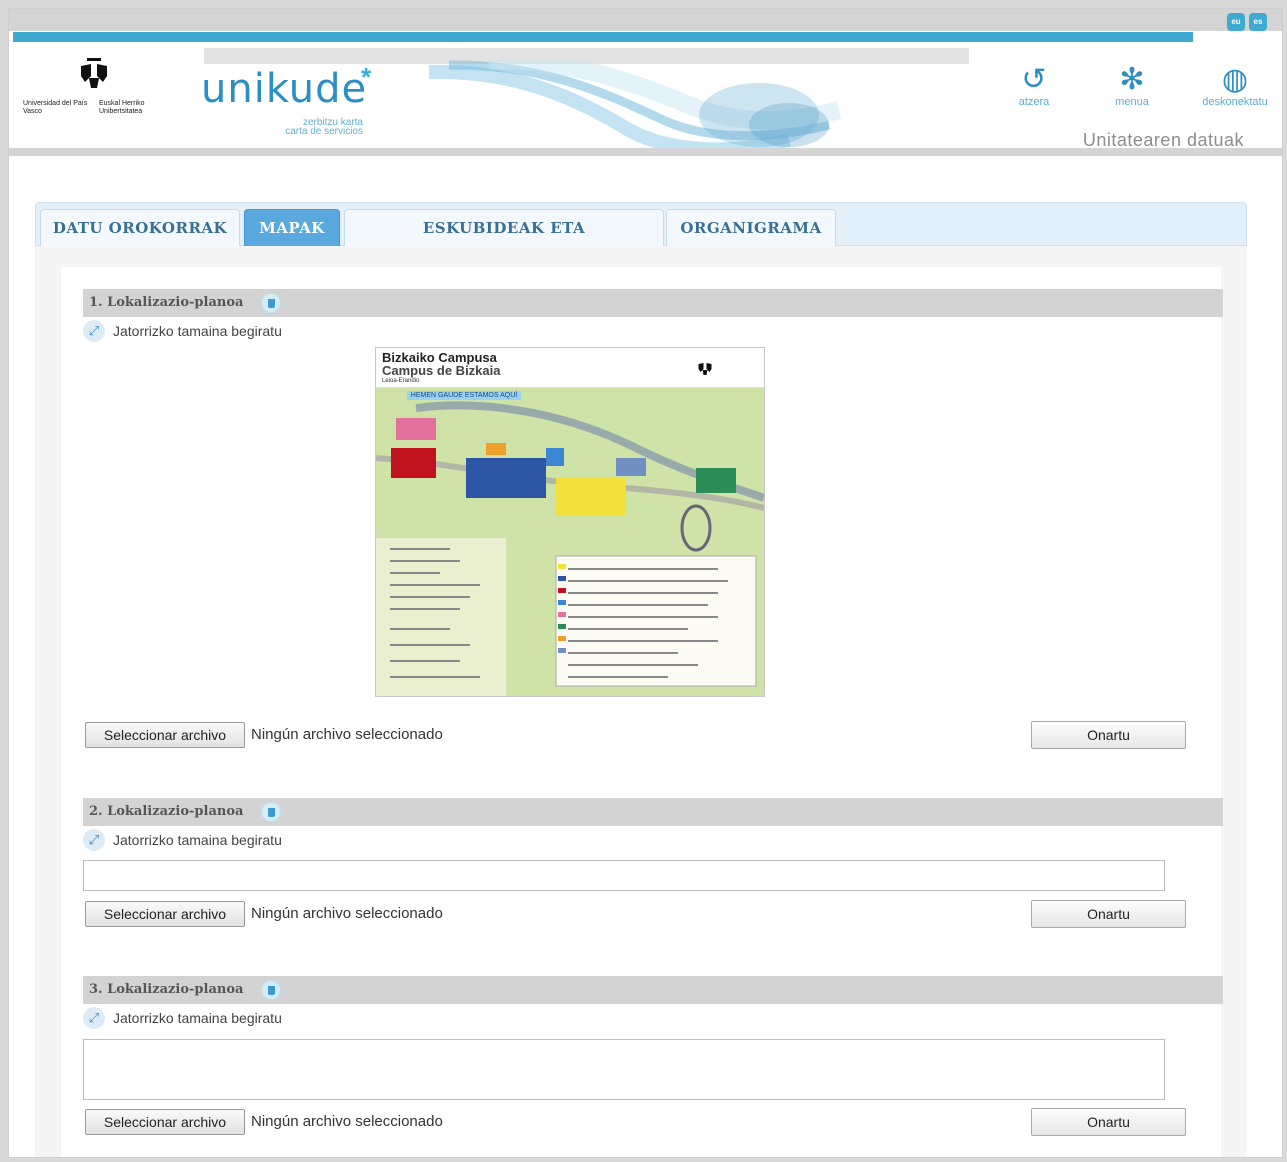 The width and height of the screenshot is (1287, 1162). I want to click on section-2-file-status: Ningún archivo seleccionado, so click(347, 913).